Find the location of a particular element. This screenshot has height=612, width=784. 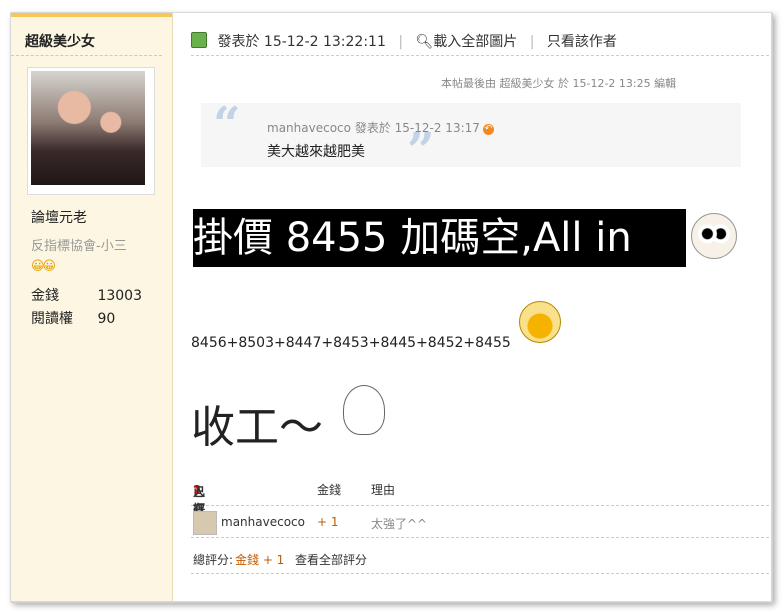

posted-label: 發表於 is located at coordinates (238, 42).